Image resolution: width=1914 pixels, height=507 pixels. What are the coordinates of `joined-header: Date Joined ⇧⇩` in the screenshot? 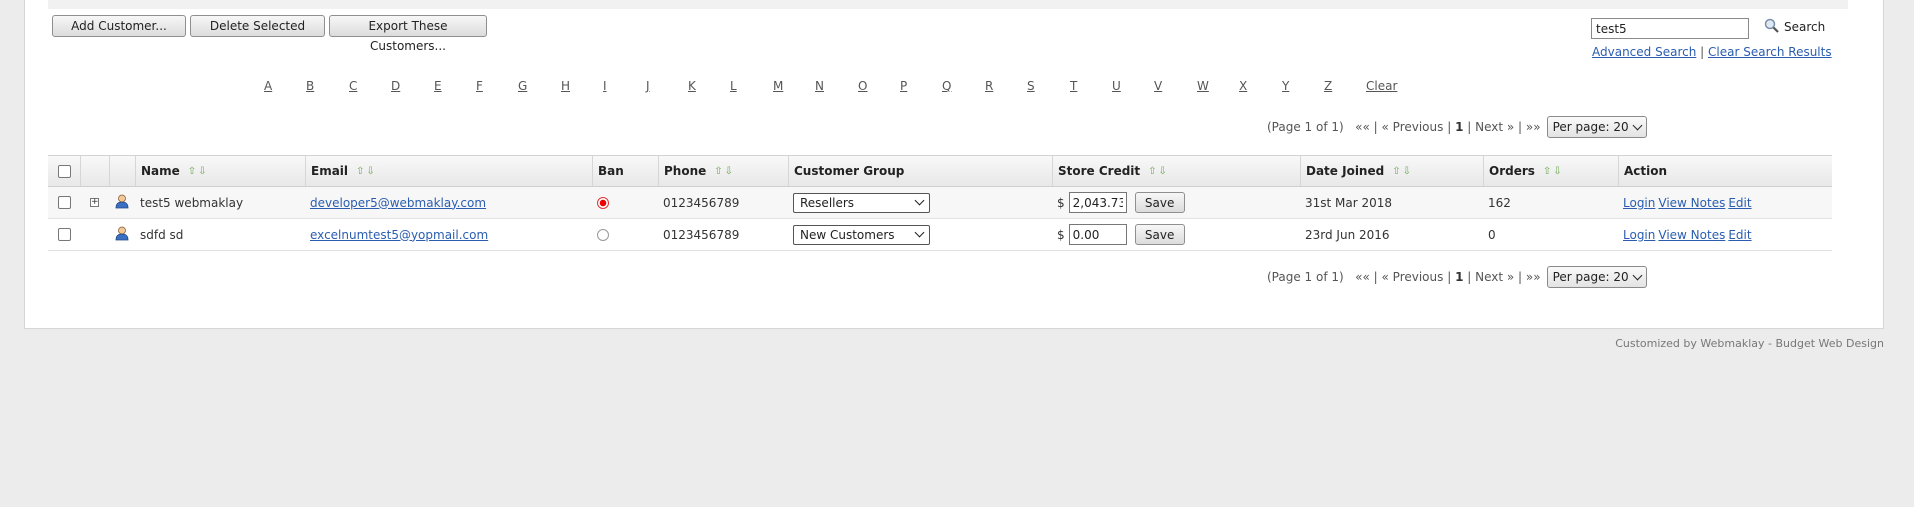 It's located at (1391, 171).